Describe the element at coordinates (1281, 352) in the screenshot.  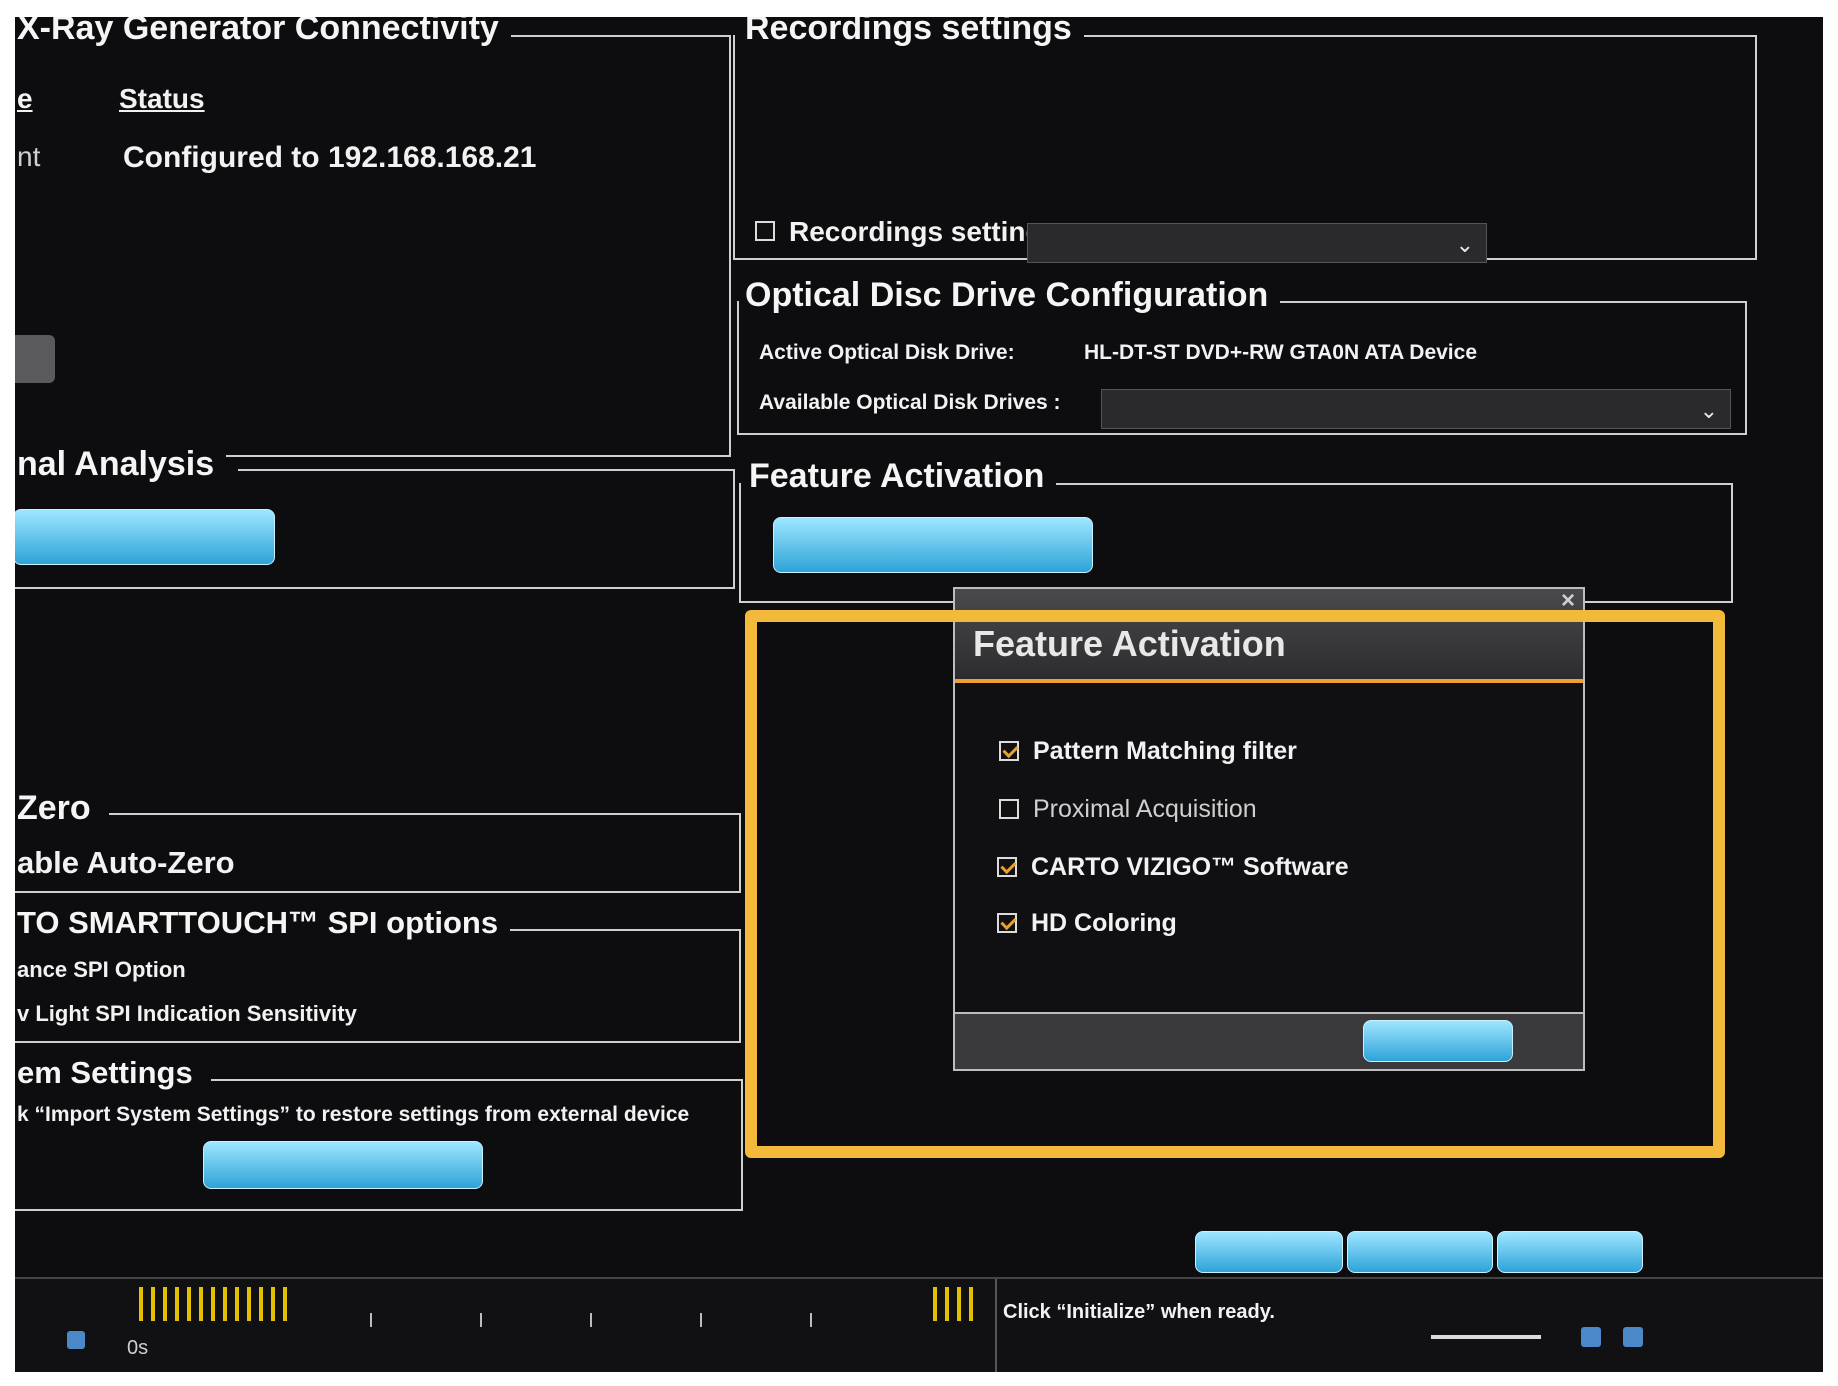
I see `active-drive-value: HL-DT-ST DVD+-RW GTA0N ATA Device` at that location.